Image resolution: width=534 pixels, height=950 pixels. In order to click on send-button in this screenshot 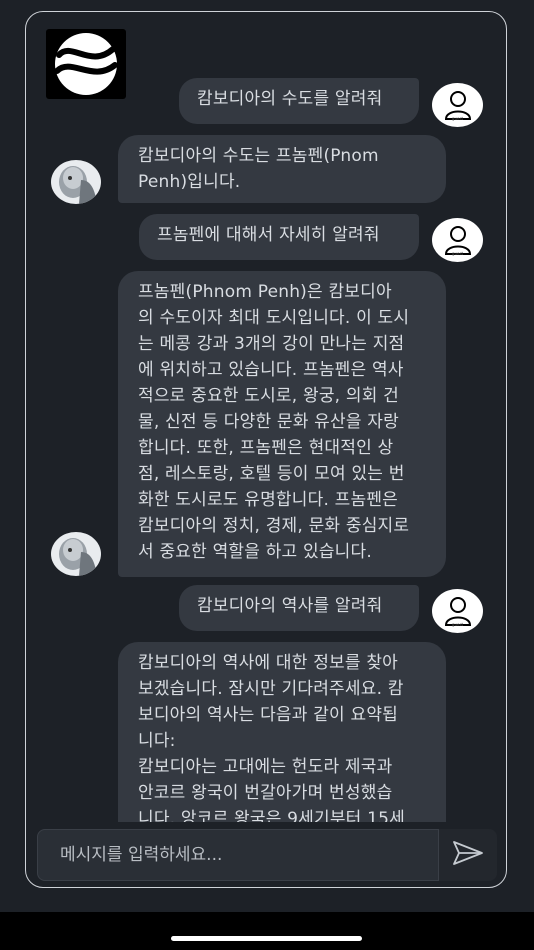, I will do `click(468, 855)`.